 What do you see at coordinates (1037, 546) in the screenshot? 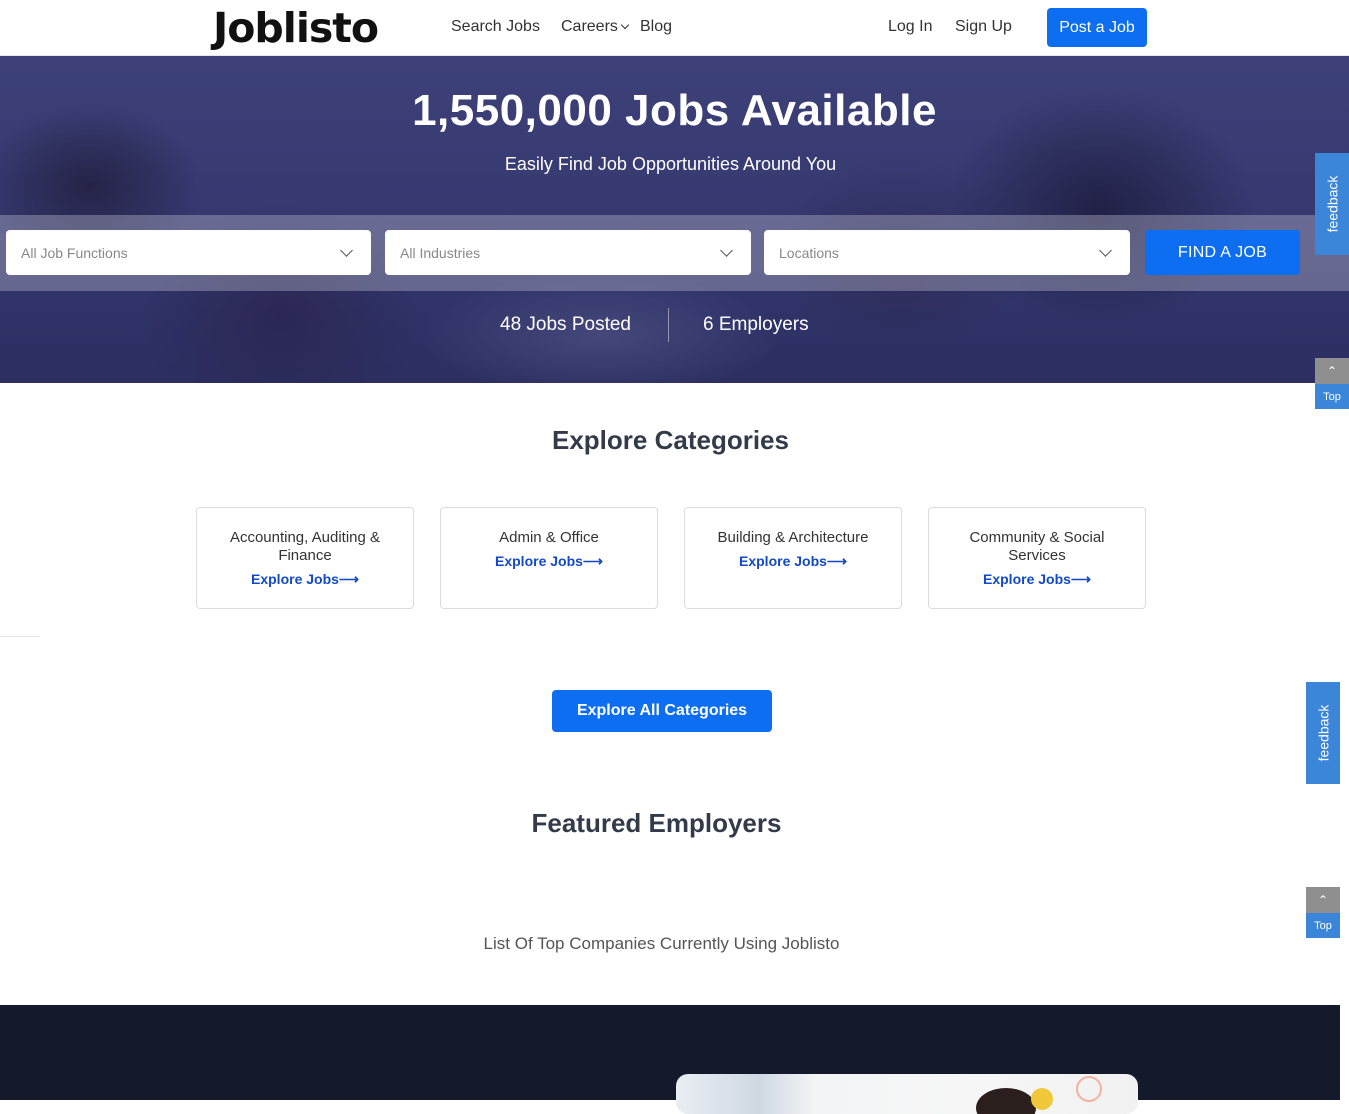
I see `category-name: Community & Social Services` at bounding box center [1037, 546].